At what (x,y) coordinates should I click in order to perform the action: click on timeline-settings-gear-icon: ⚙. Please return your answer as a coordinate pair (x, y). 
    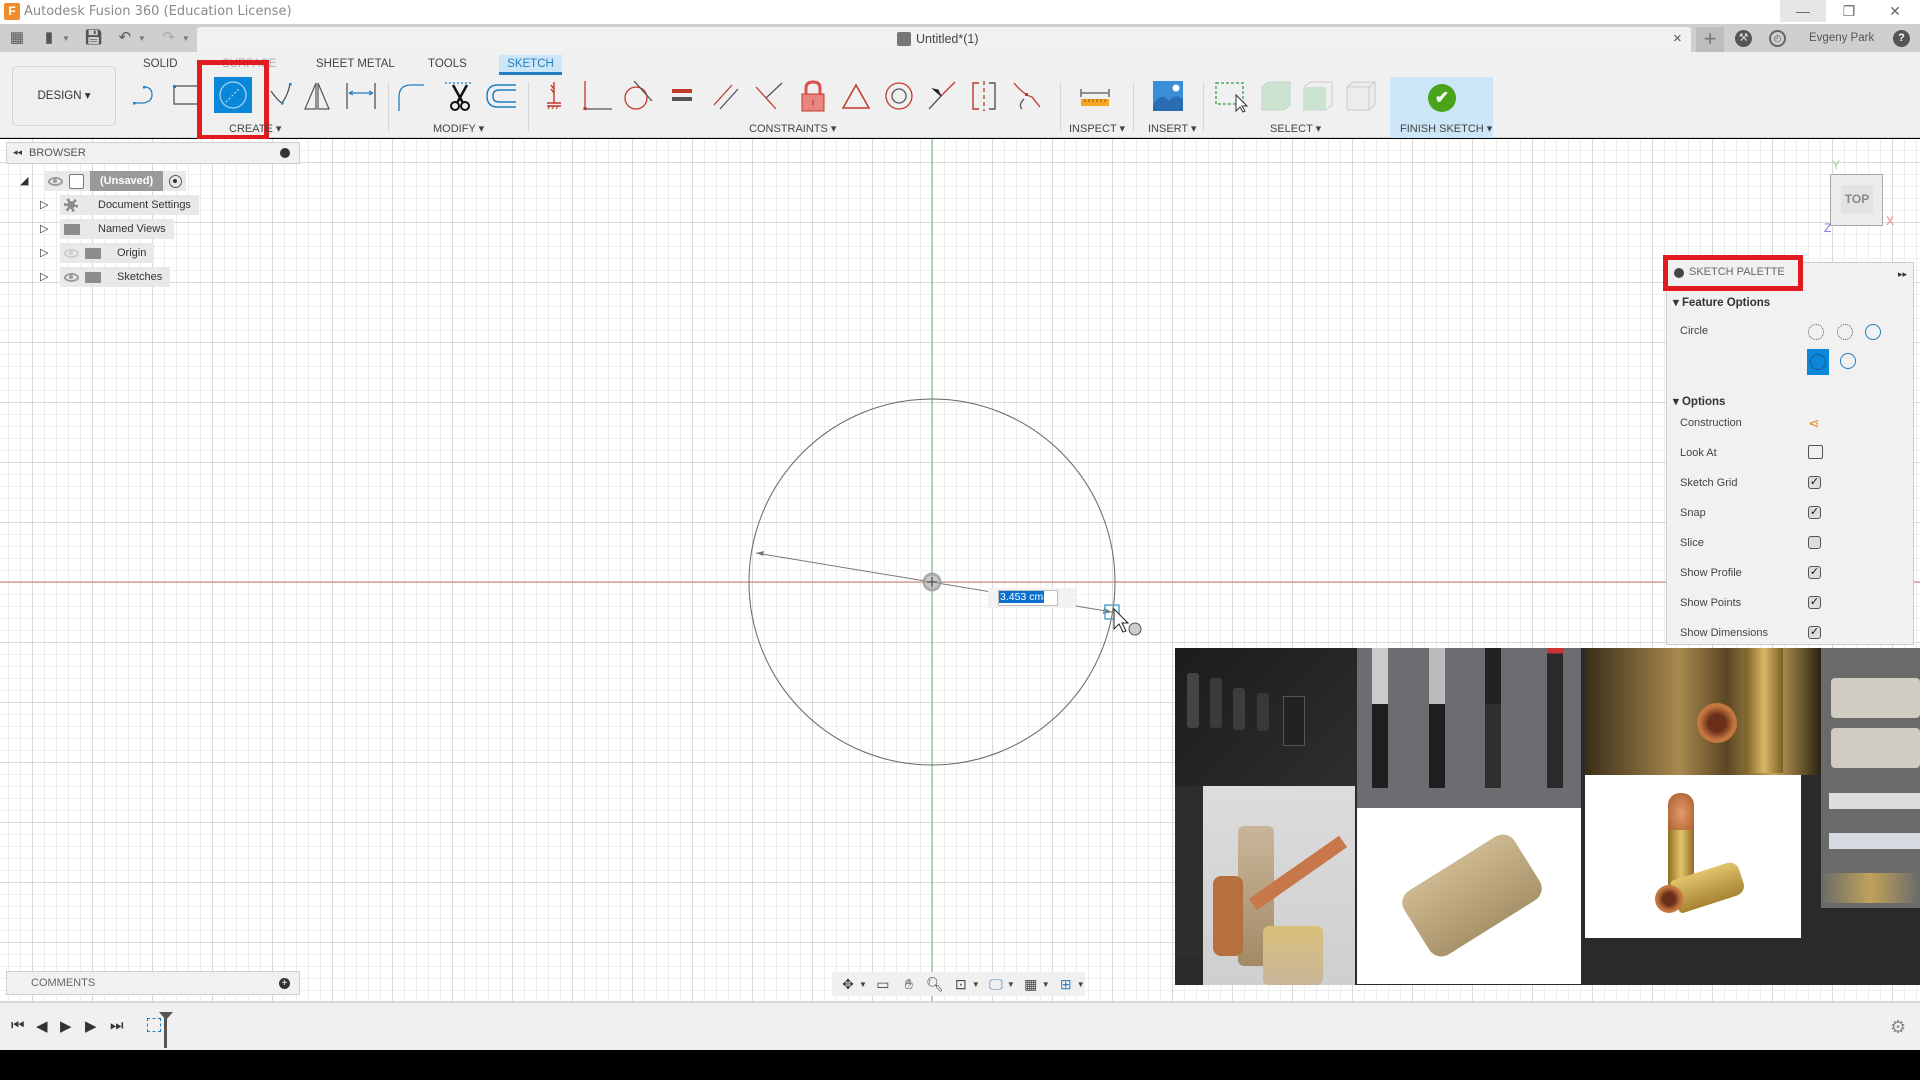
    Looking at the image, I should click on (1898, 1027).